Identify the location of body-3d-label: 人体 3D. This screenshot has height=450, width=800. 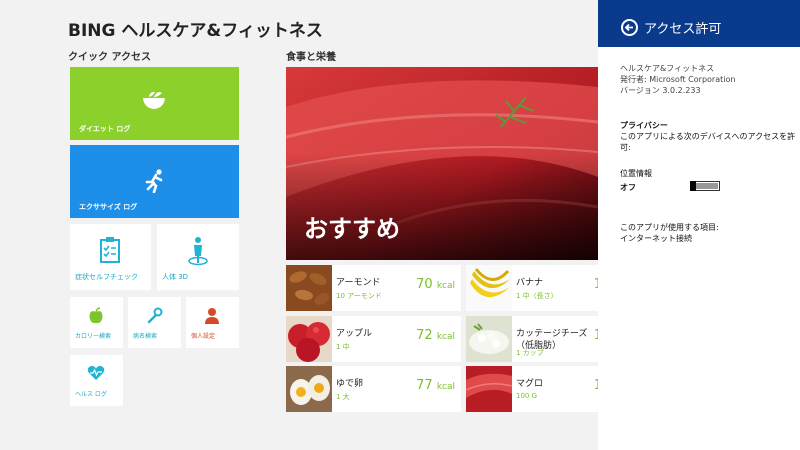
(175, 277).